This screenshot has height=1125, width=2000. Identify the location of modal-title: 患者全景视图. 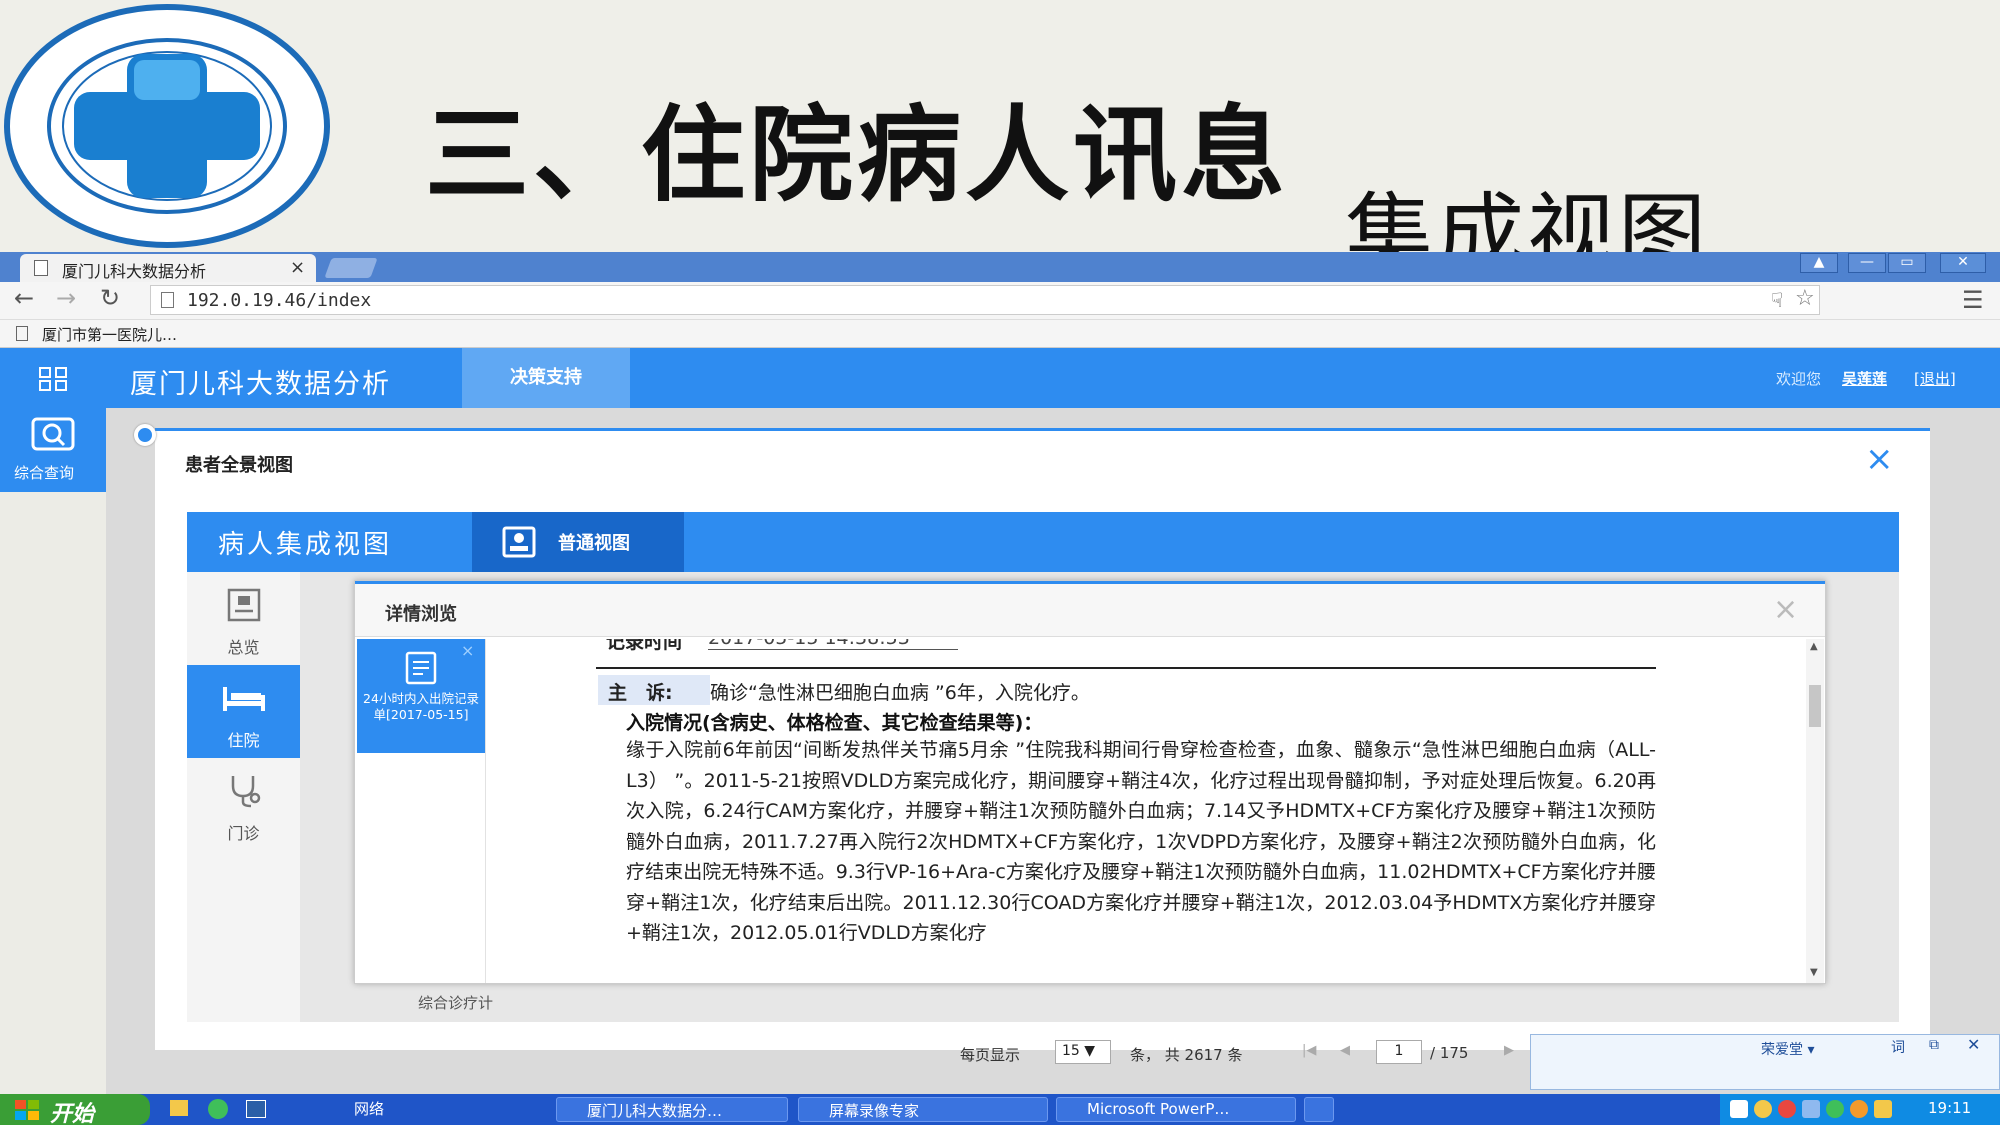
(239, 465).